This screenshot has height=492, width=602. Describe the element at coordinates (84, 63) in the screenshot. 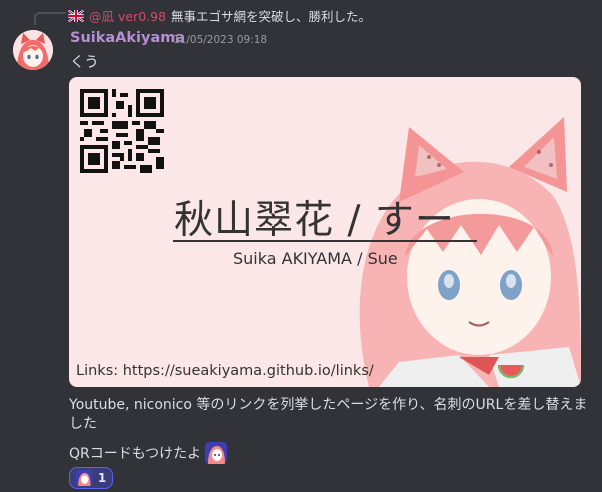

I see `message-text: くう` at that location.